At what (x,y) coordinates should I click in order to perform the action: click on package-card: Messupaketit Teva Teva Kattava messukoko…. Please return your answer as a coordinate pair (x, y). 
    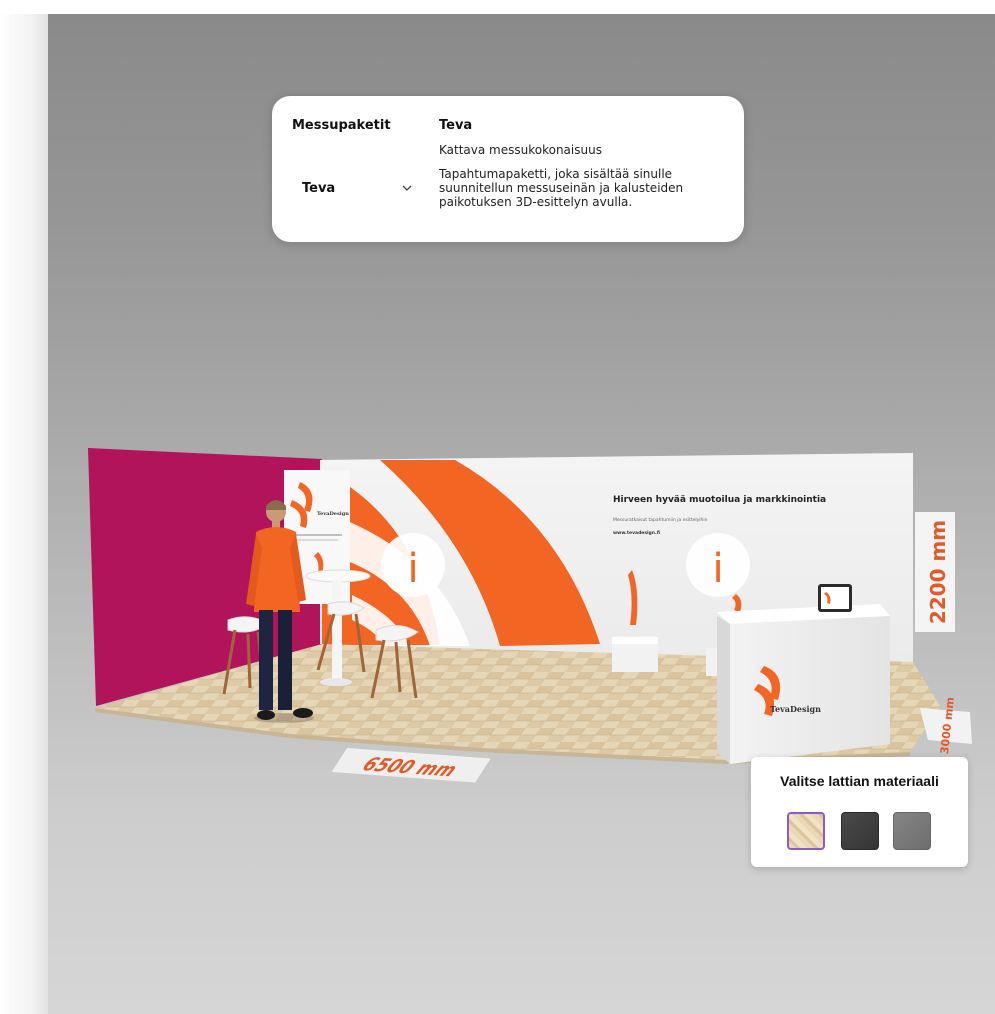
    Looking at the image, I should click on (508, 169).